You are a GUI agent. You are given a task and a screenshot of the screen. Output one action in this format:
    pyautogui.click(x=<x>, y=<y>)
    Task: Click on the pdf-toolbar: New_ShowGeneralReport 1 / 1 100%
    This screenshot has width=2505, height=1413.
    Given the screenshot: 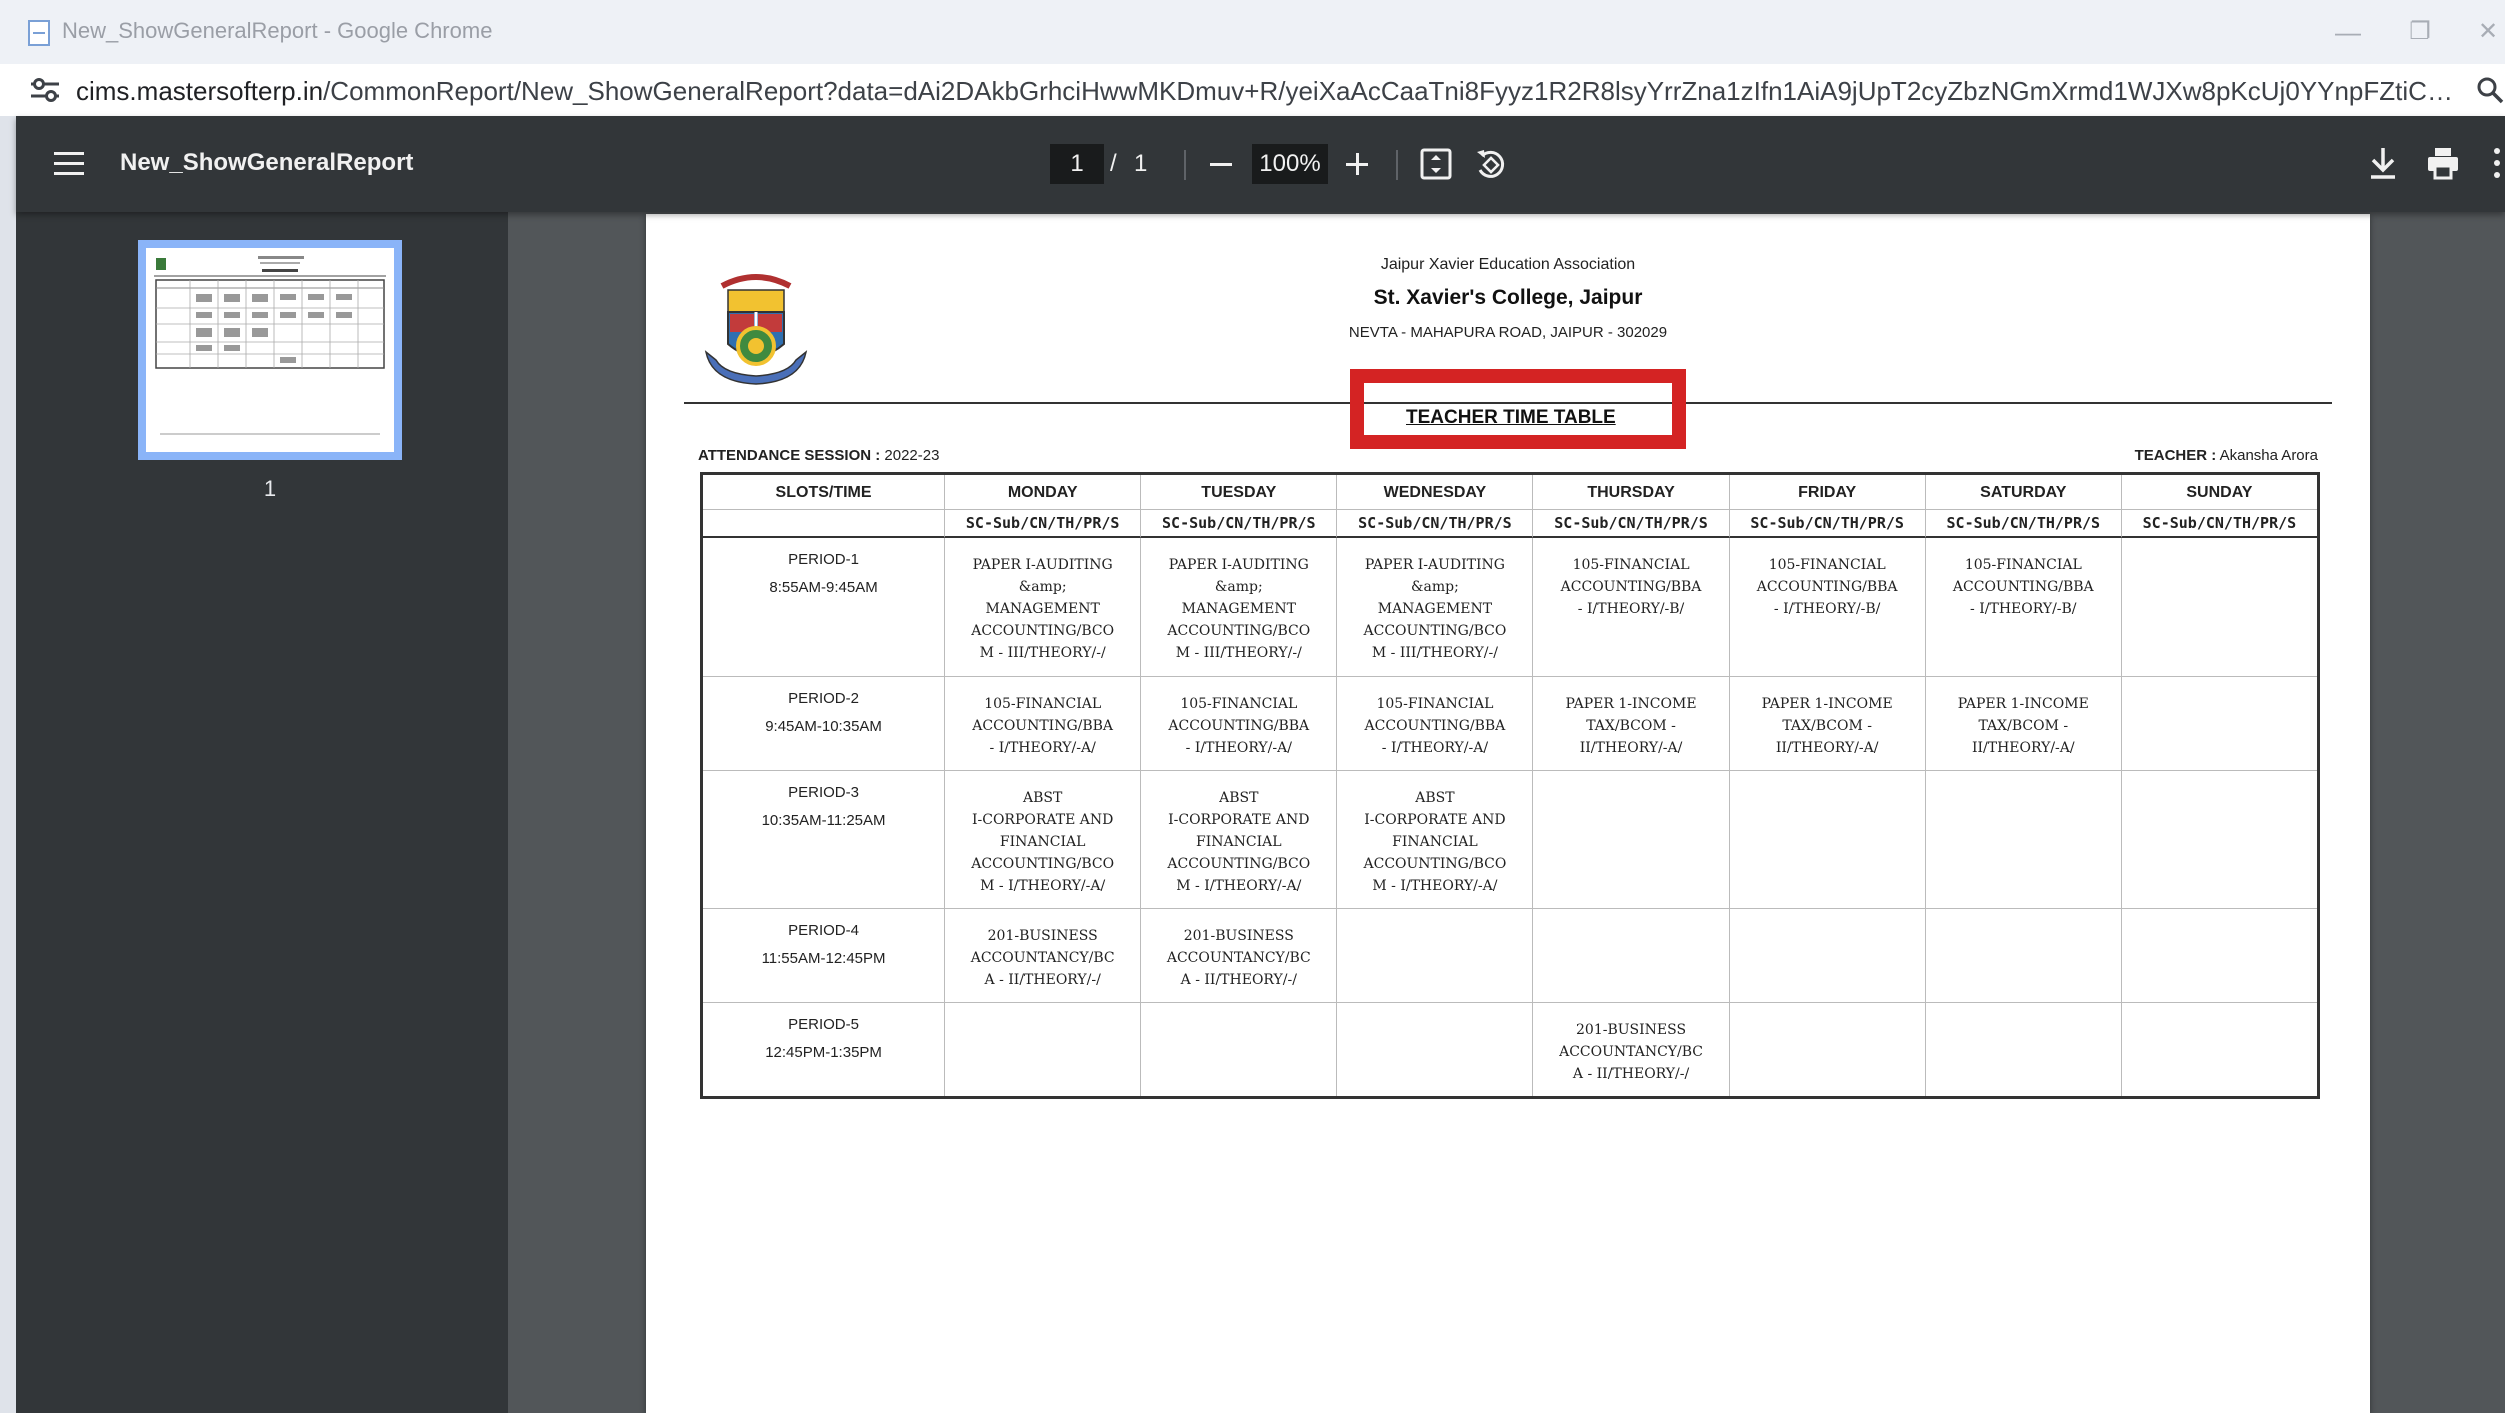 What is the action you would take?
    pyautogui.click(x=1260, y=164)
    